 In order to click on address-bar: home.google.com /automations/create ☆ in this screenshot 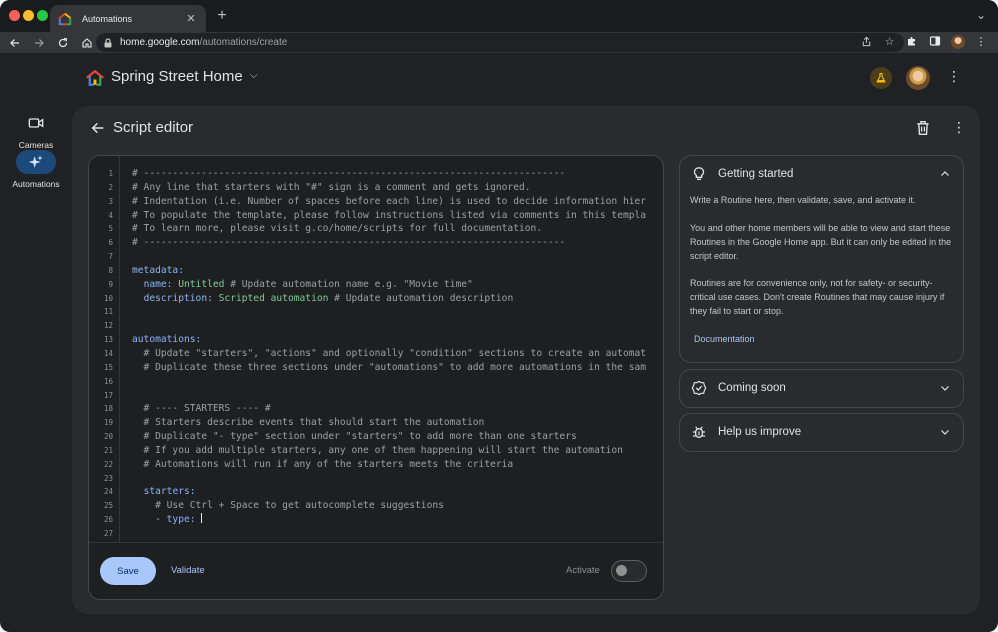, I will do `click(500, 42)`.